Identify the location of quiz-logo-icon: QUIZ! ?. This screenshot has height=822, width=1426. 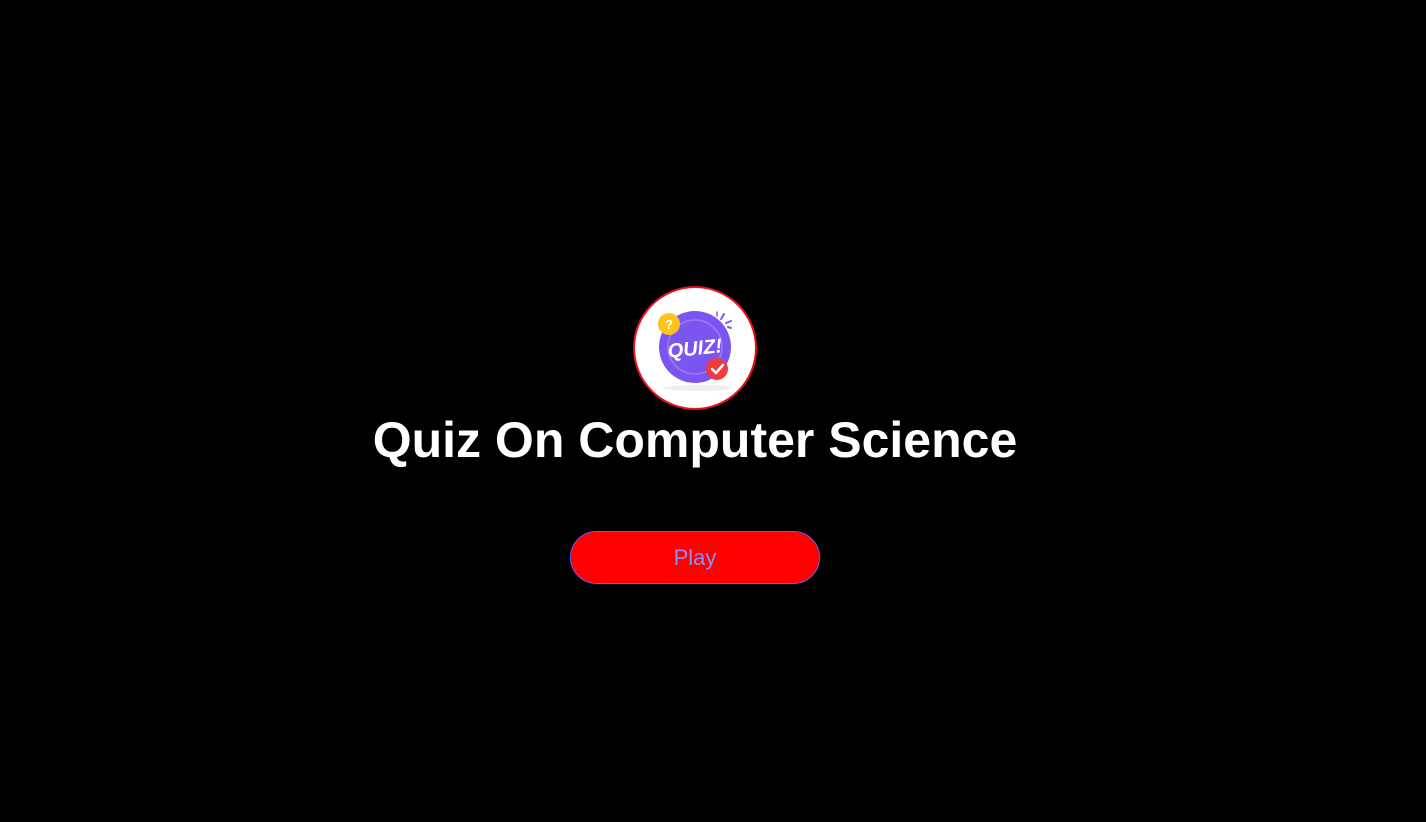
(695, 351).